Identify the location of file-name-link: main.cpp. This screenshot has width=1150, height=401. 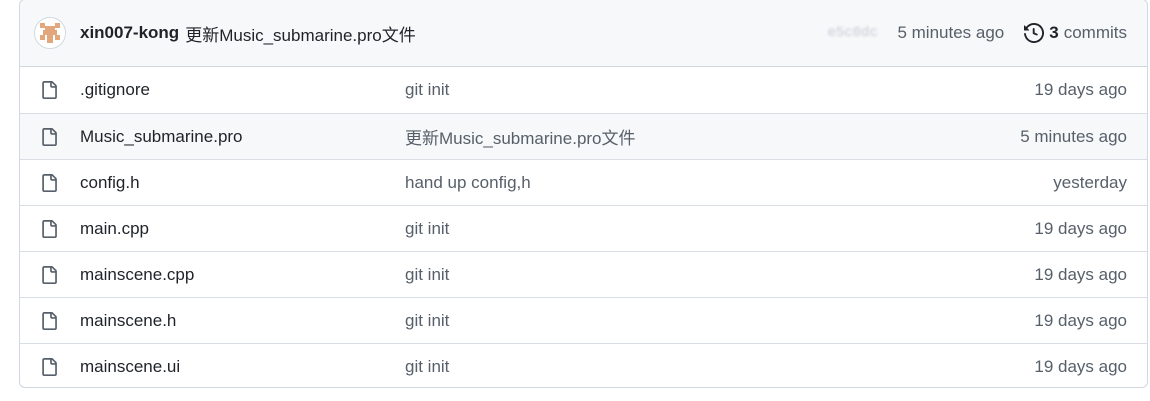
(242, 229).